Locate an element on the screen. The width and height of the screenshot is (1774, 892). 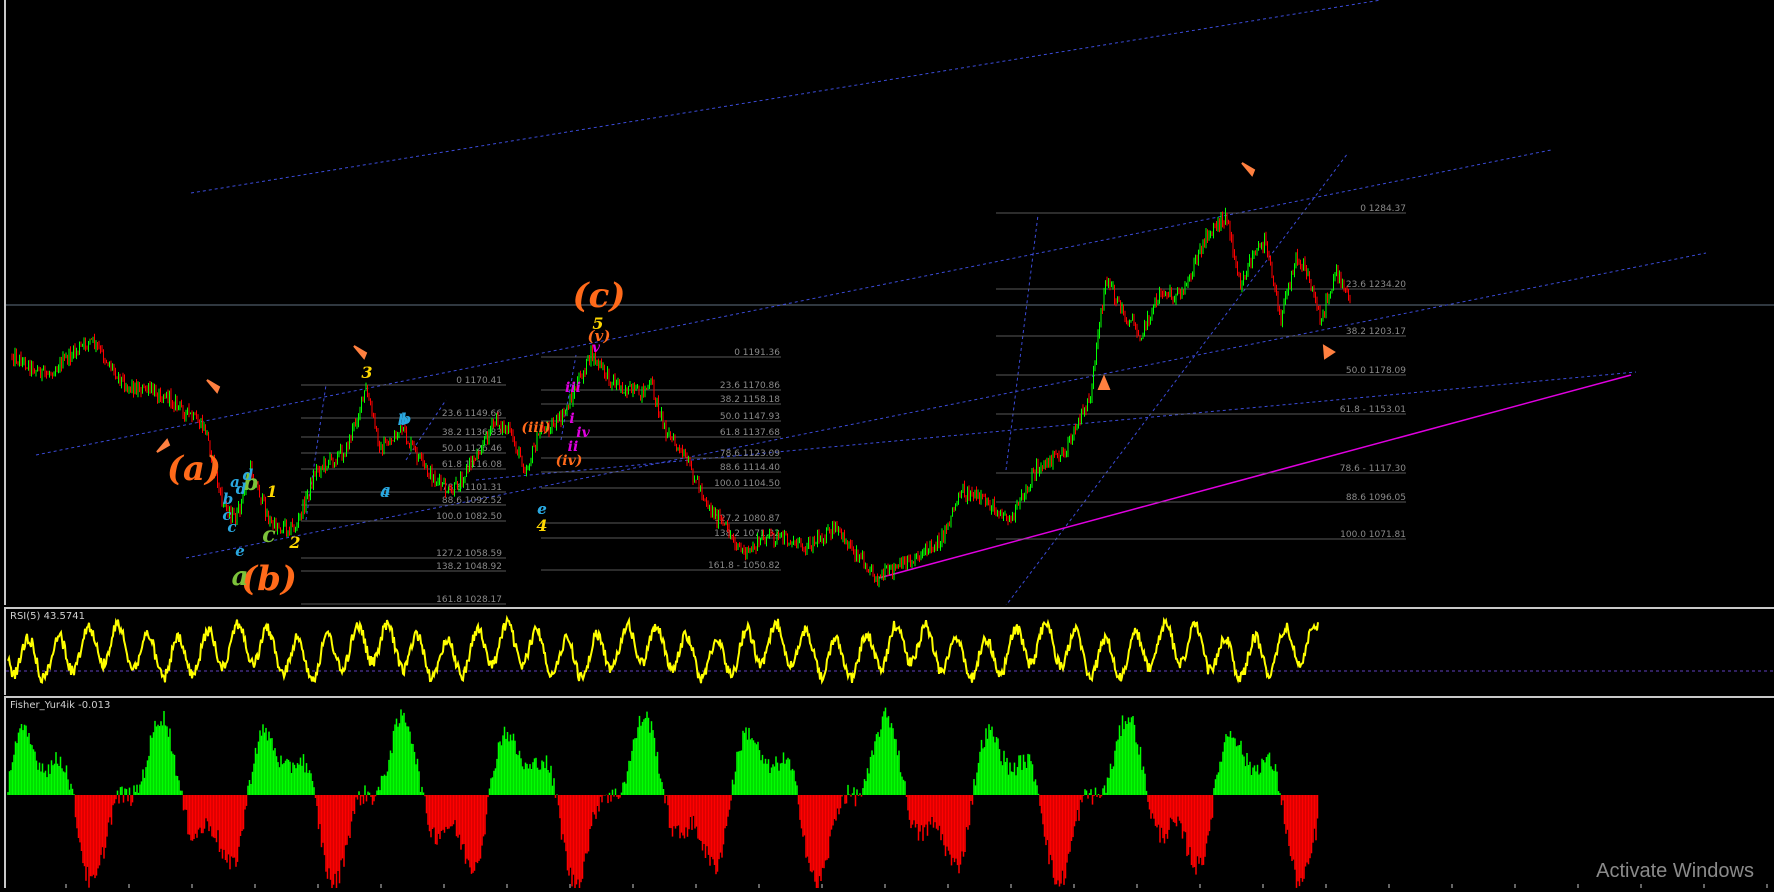
fib-level-label: 138.2 1071.32 is located at coordinates (747, 534).